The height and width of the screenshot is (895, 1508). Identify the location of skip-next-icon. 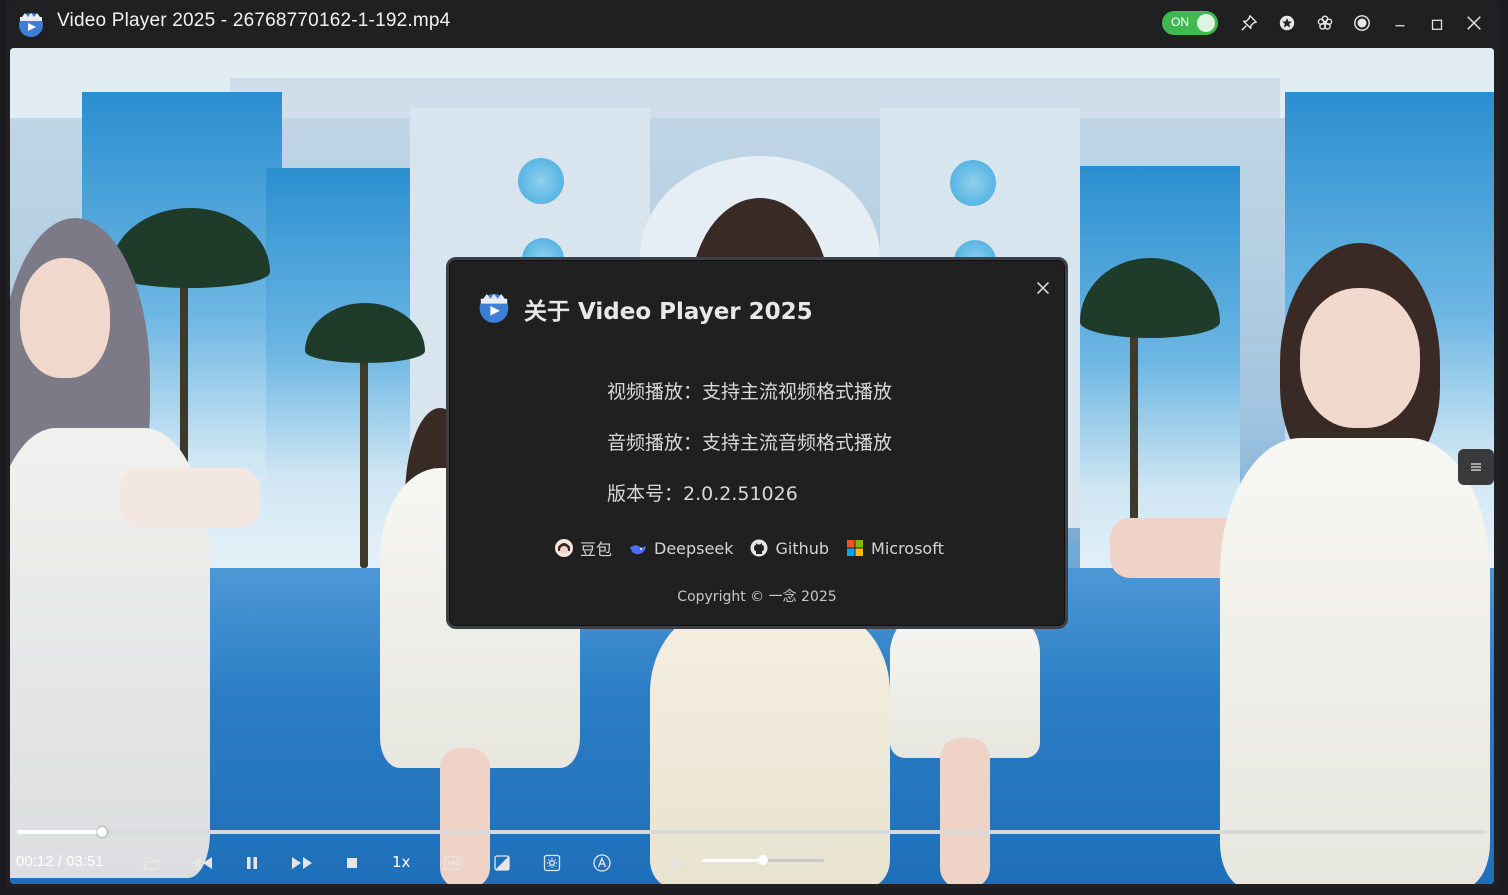
(452, 863).